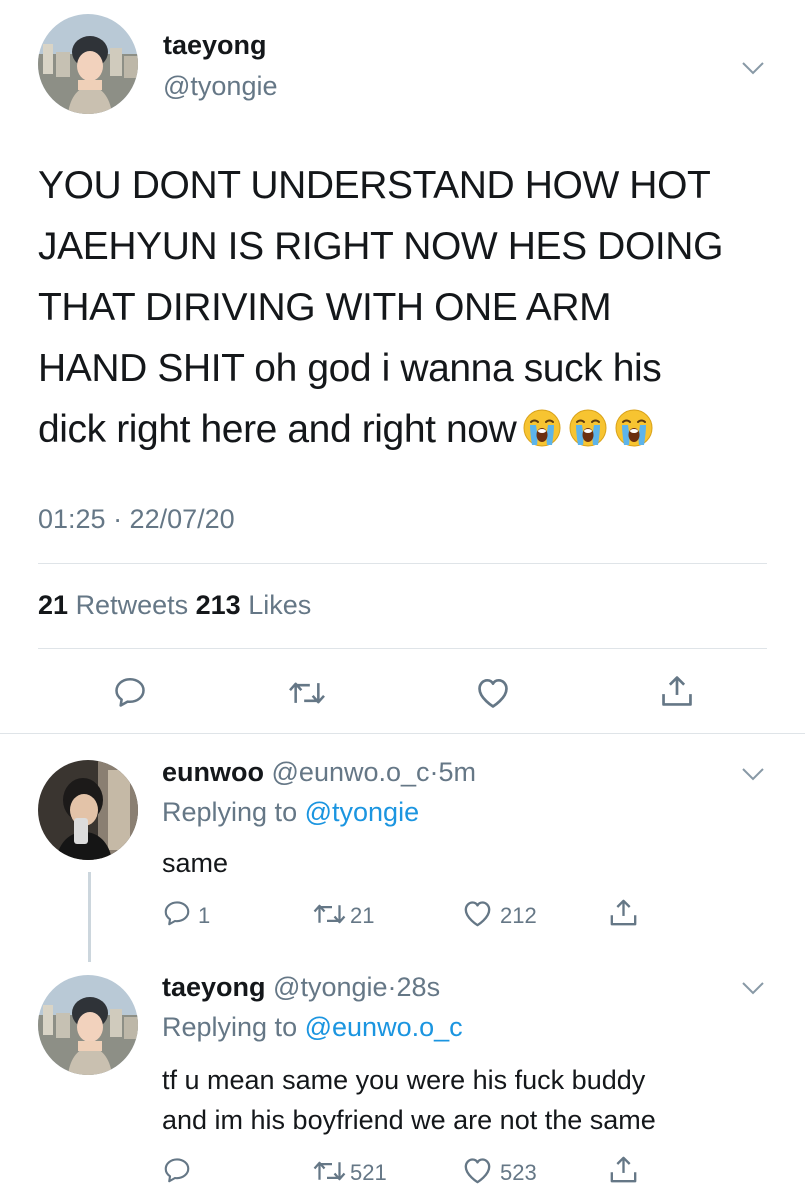 The image size is (805, 1200). Describe the element at coordinates (132, 605) in the screenshot. I see `retweets-label: Retweets` at that location.